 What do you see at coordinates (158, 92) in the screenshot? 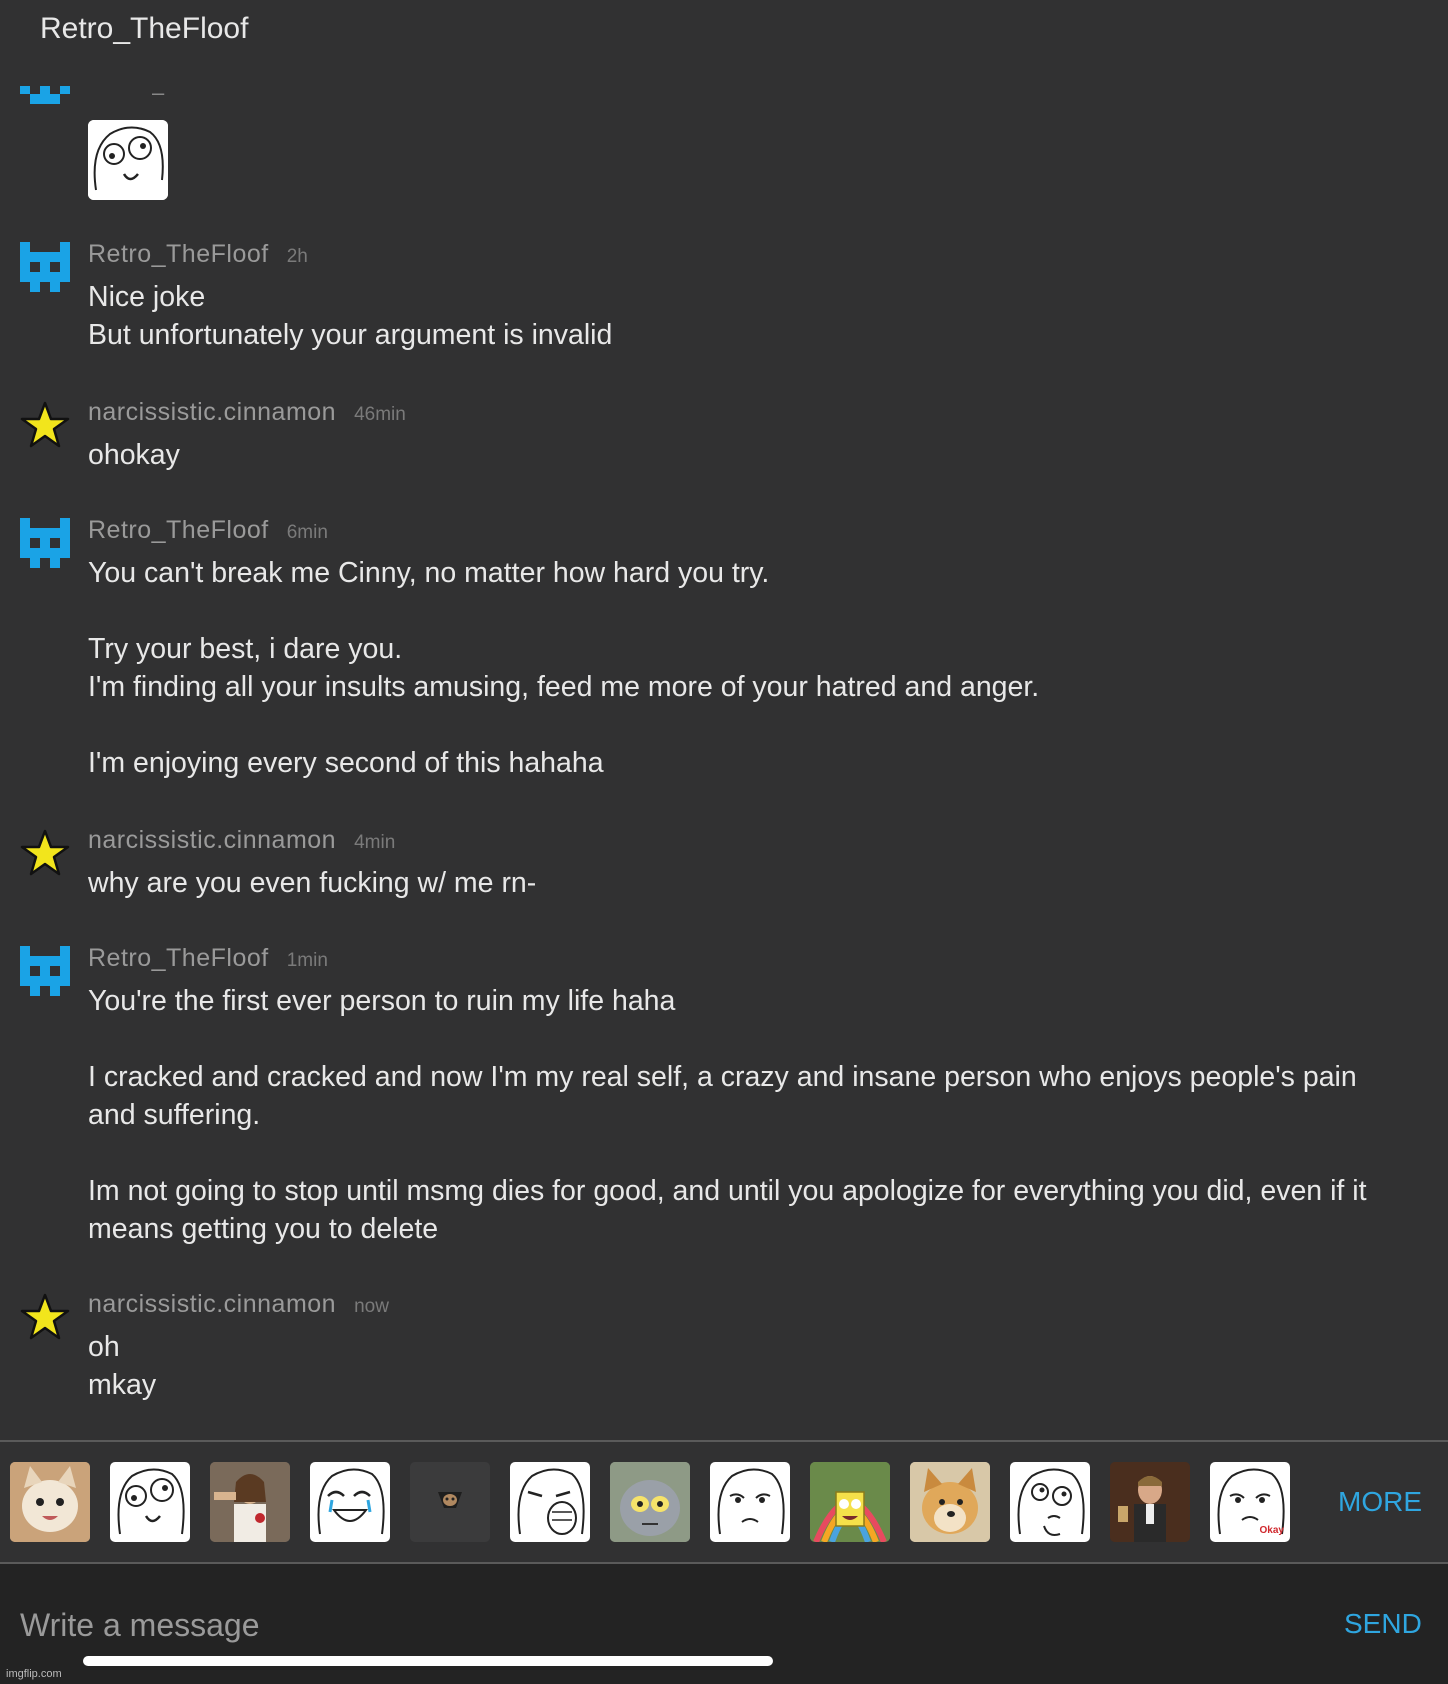
I see `partial-username: –` at bounding box center [158, 92].